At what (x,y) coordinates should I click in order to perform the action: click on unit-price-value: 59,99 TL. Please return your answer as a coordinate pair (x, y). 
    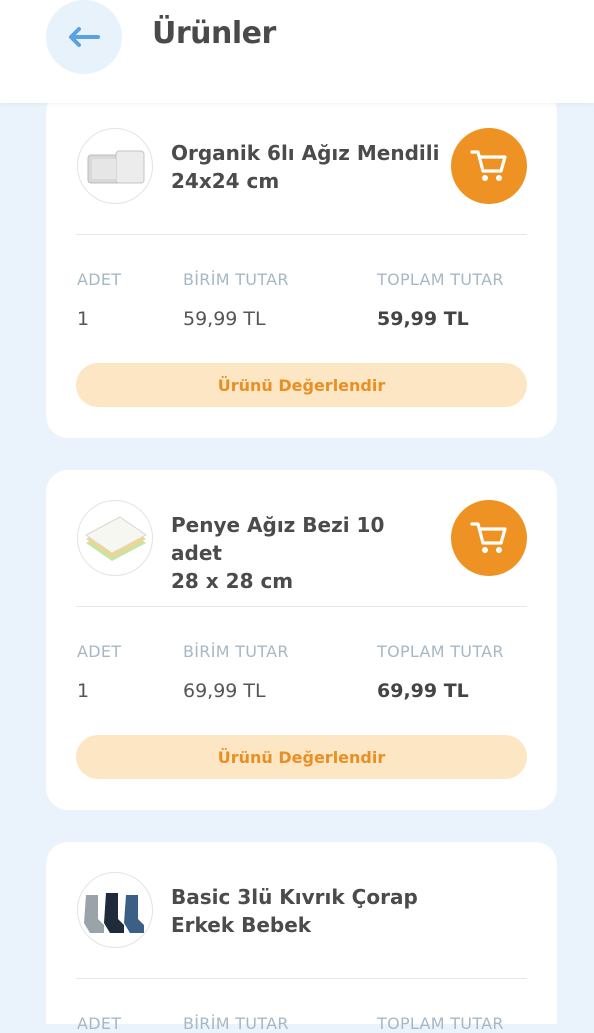
    Looking at the image, I should click on (224, 319).